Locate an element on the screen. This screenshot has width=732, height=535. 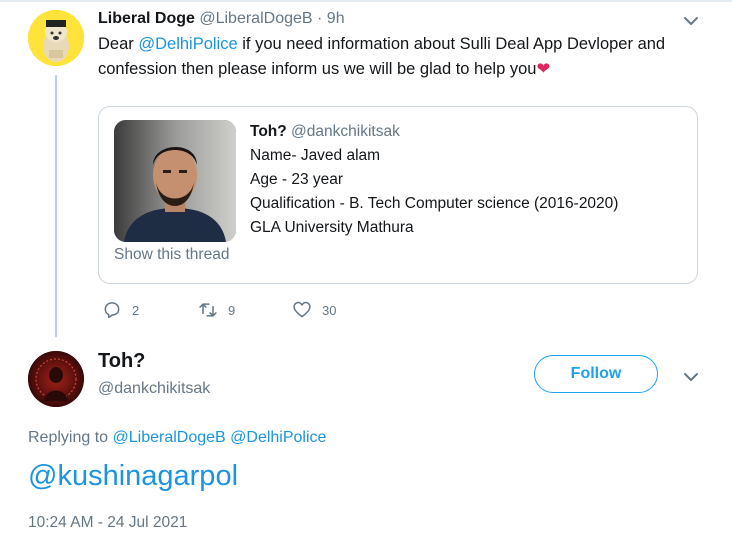
mention-link: @DelhiPolice is located at coordinates (187, 44).